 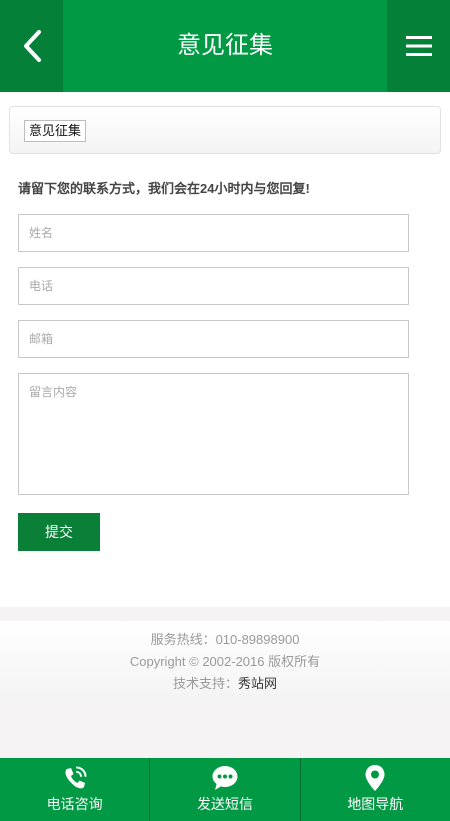 What do you see at coordinates (213, 339) in the screenshot?
I see `email-input` at bounding box center [213, 339].